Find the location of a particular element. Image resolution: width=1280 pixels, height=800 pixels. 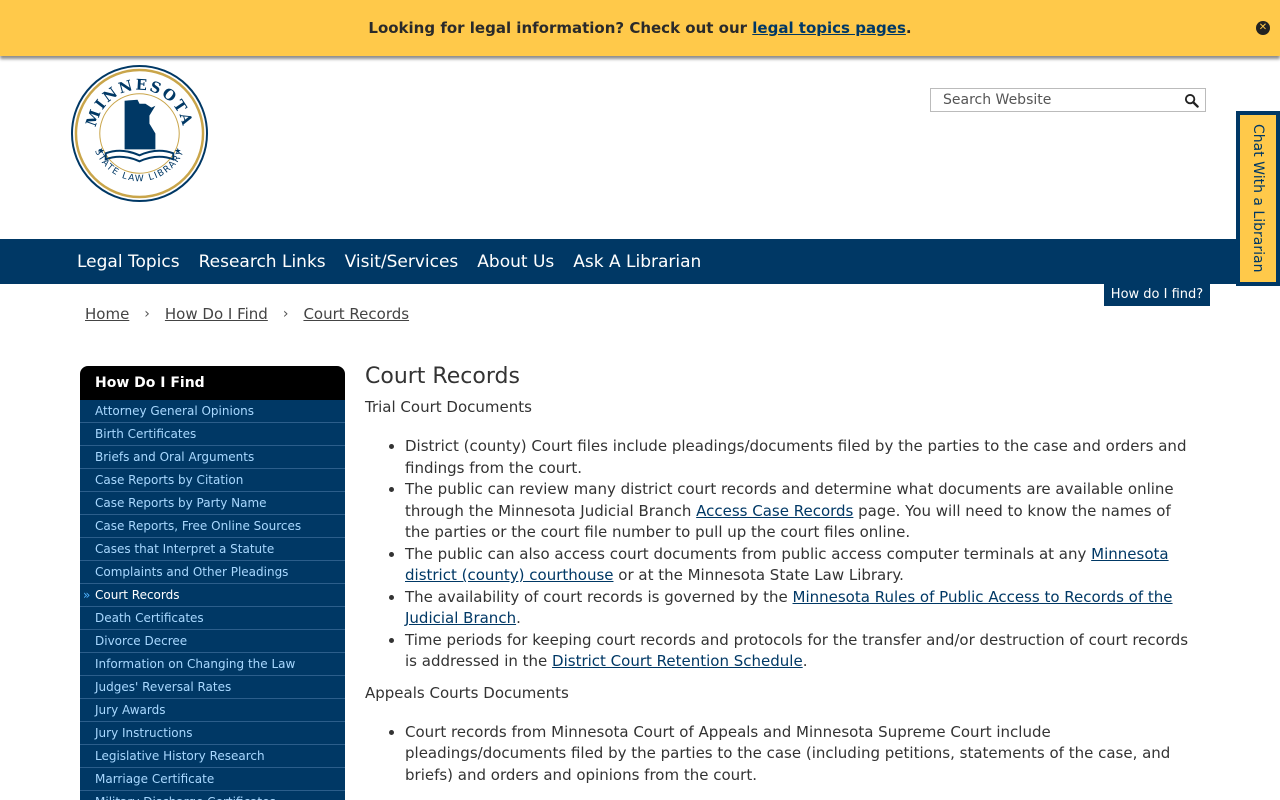

sidebar-item-cases-interpret-statute: Cases that Interpret a Statute is located at coordinates (212, 549).